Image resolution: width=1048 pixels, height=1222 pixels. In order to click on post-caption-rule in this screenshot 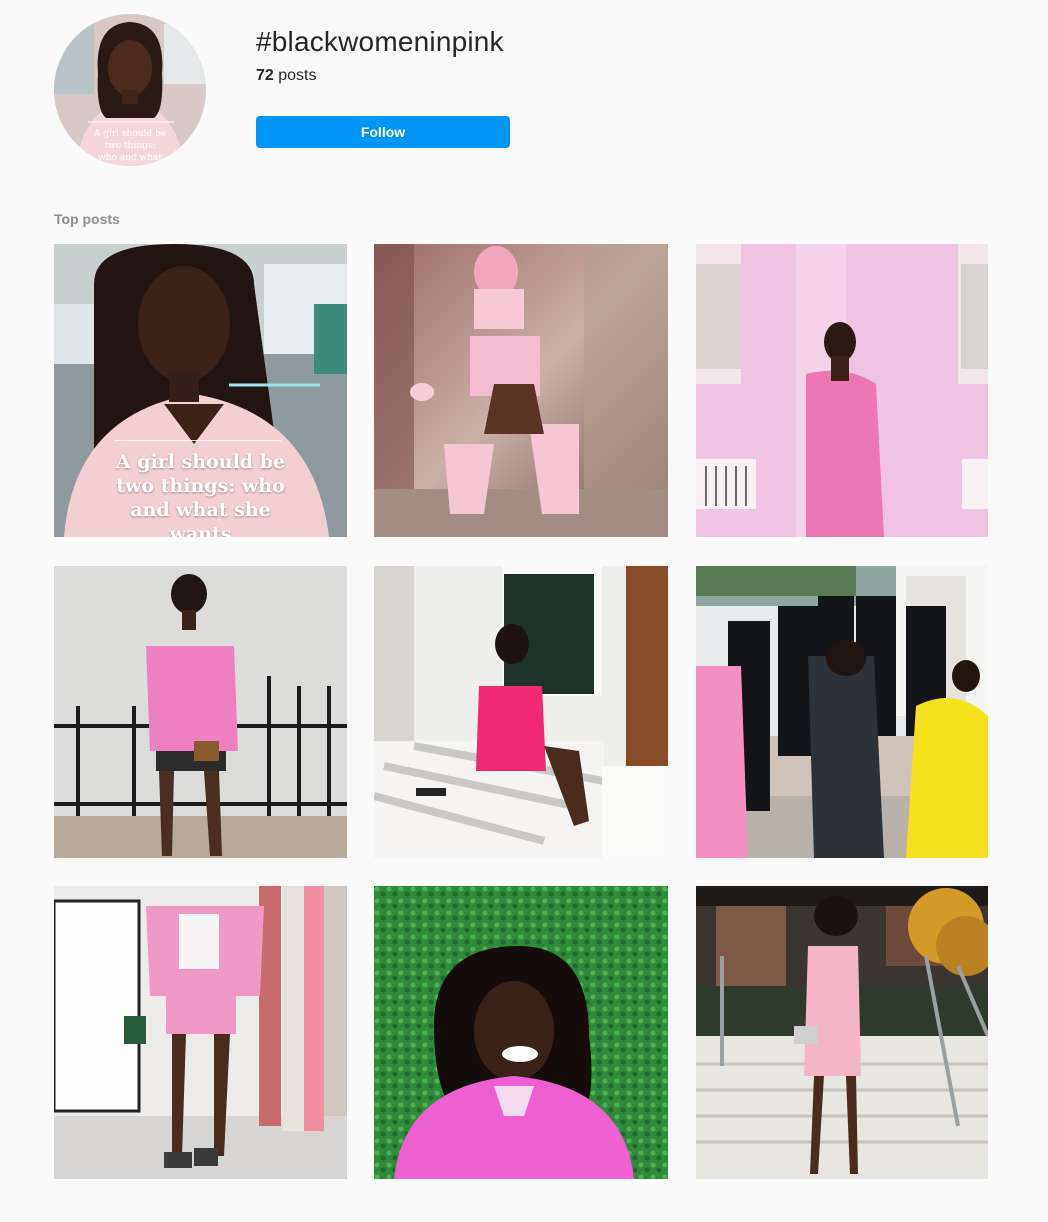, I will do `click(197, 440)`.